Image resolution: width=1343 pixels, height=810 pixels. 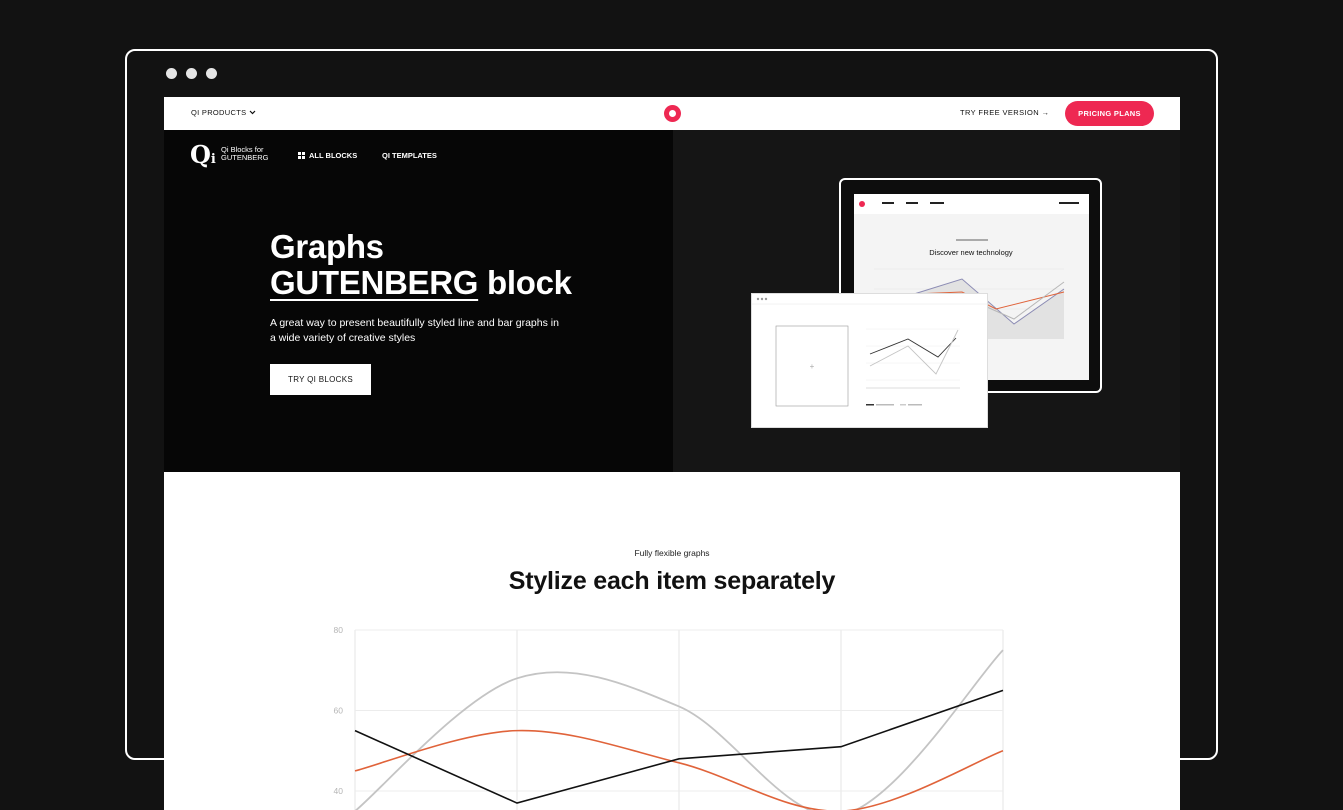 What do you see at coordinates (672, 553) in the screenshot?
I see `section-eyebrow: Fully flexible graphs` at bounding box center [672, 553].